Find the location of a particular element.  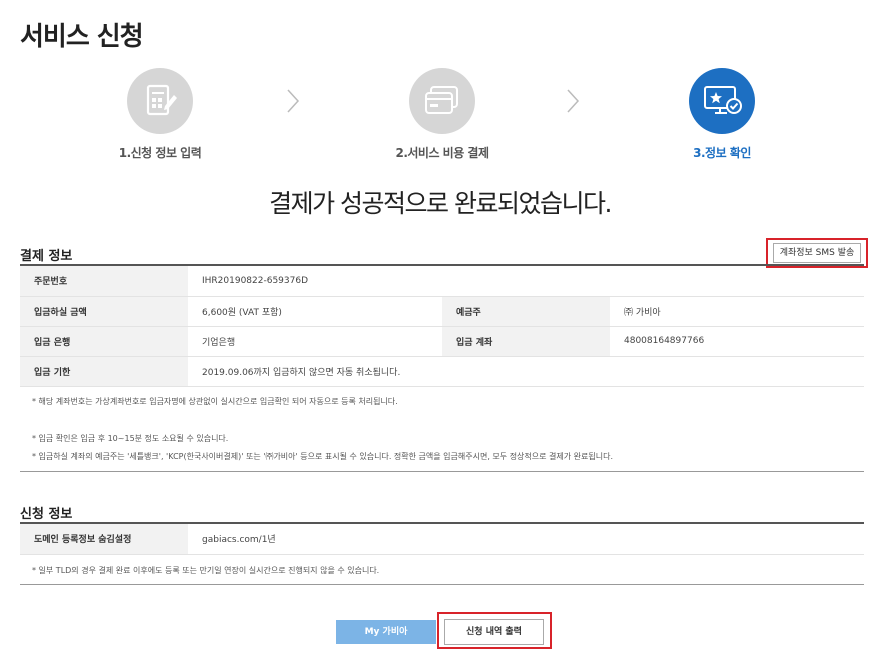

account-value: 48008164897766 is located at coordinates (737, 341).